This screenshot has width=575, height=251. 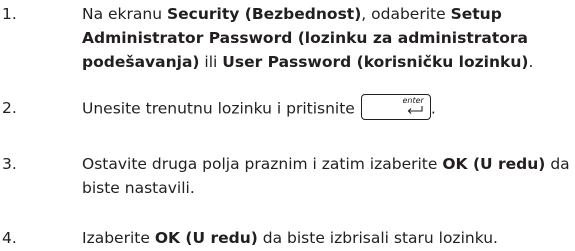 I want to click on text: , odaberite, so click(x=406, y=14).